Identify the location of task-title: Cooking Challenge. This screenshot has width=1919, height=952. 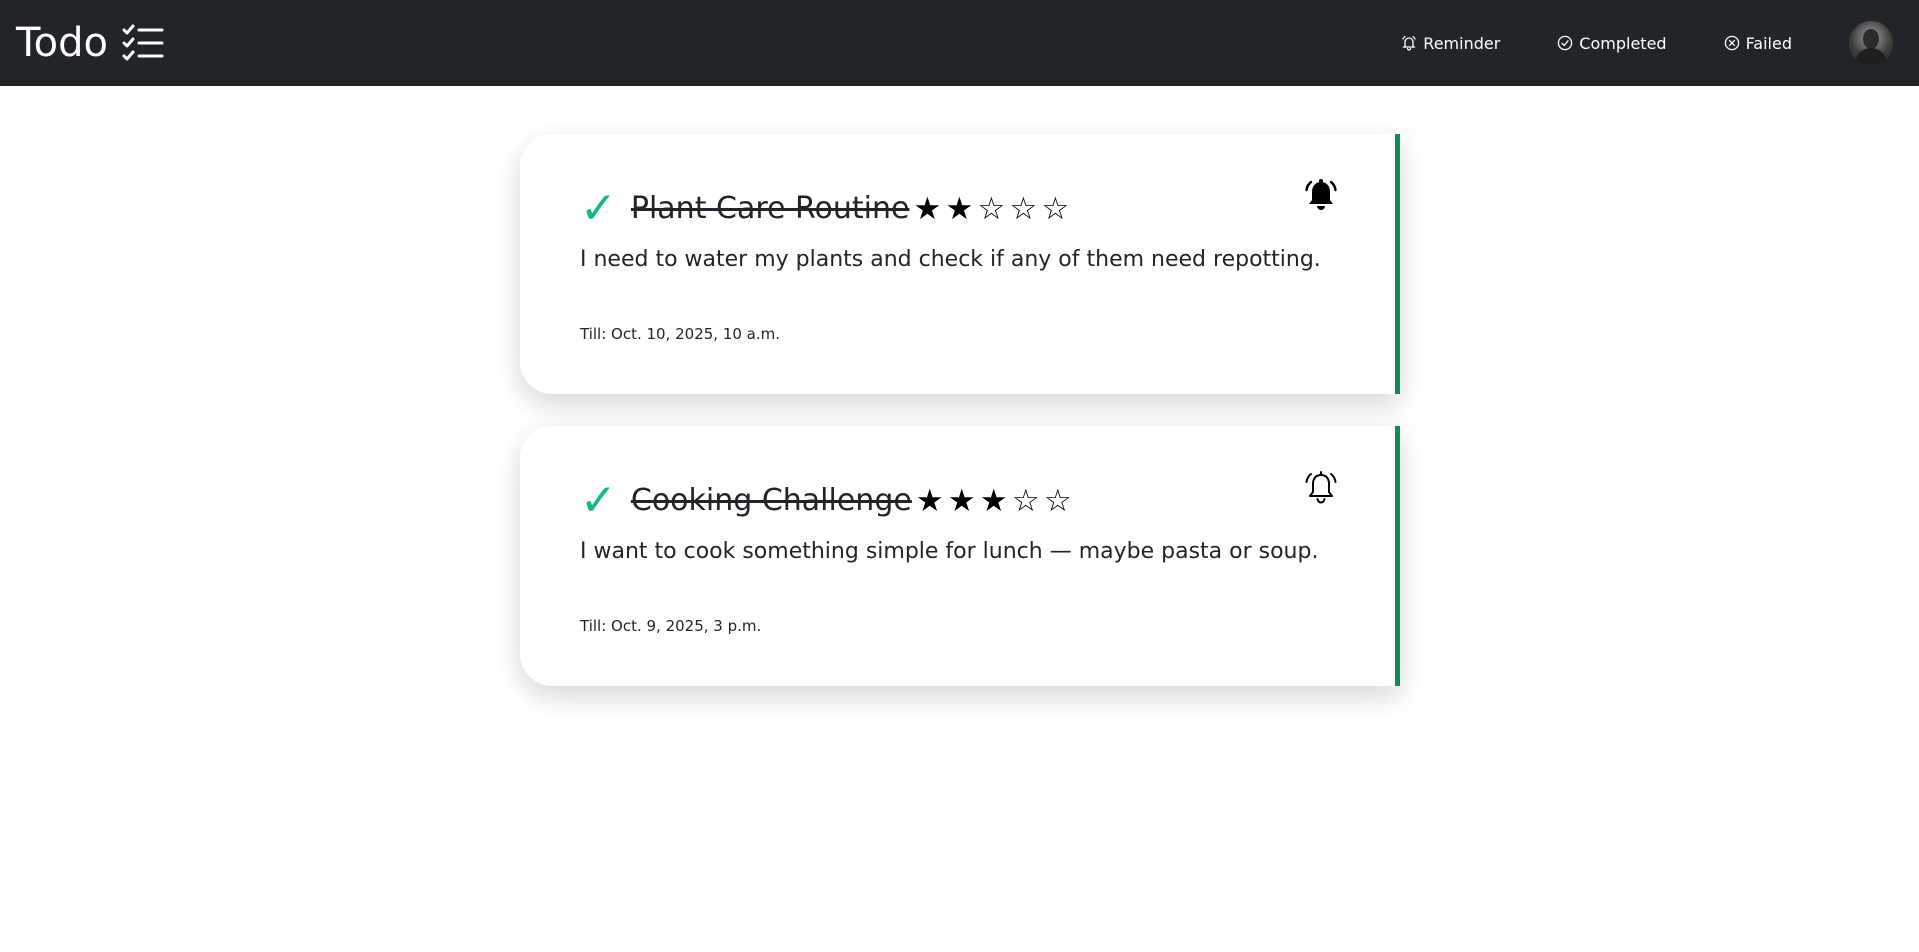
(771, 500).